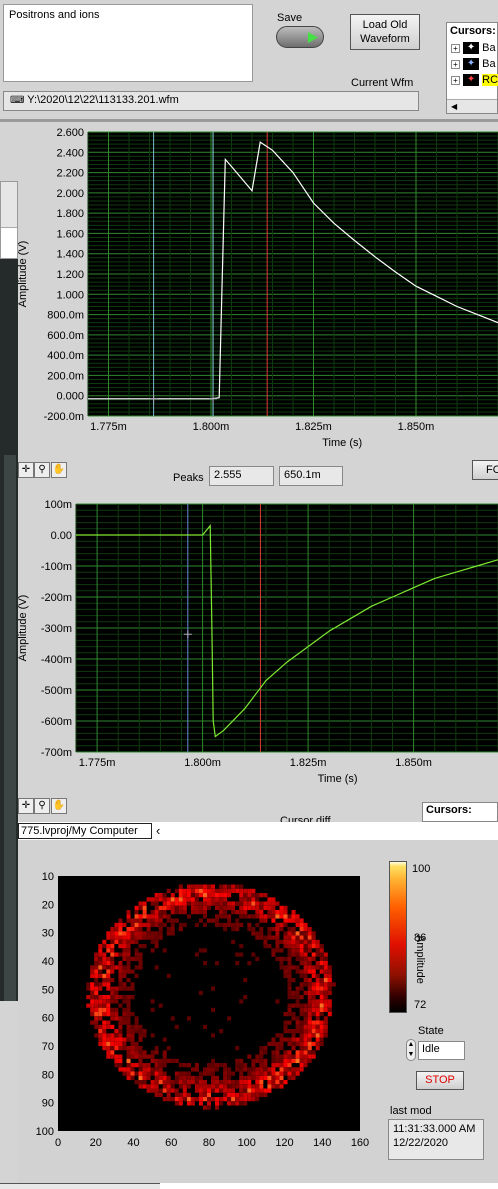  Describe the element at coordinates (441, 1050) in the screenshot. I see `state-value: Idle` at that location.